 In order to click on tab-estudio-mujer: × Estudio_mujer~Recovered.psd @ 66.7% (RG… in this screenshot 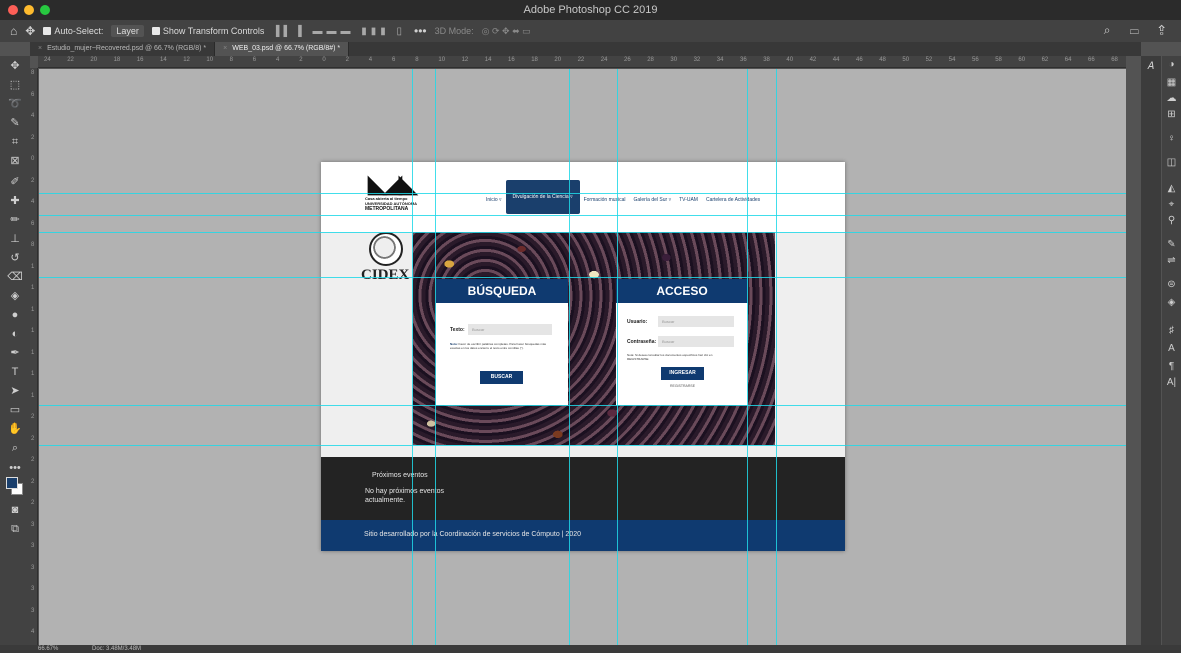, I will do `click(123, 49)`.